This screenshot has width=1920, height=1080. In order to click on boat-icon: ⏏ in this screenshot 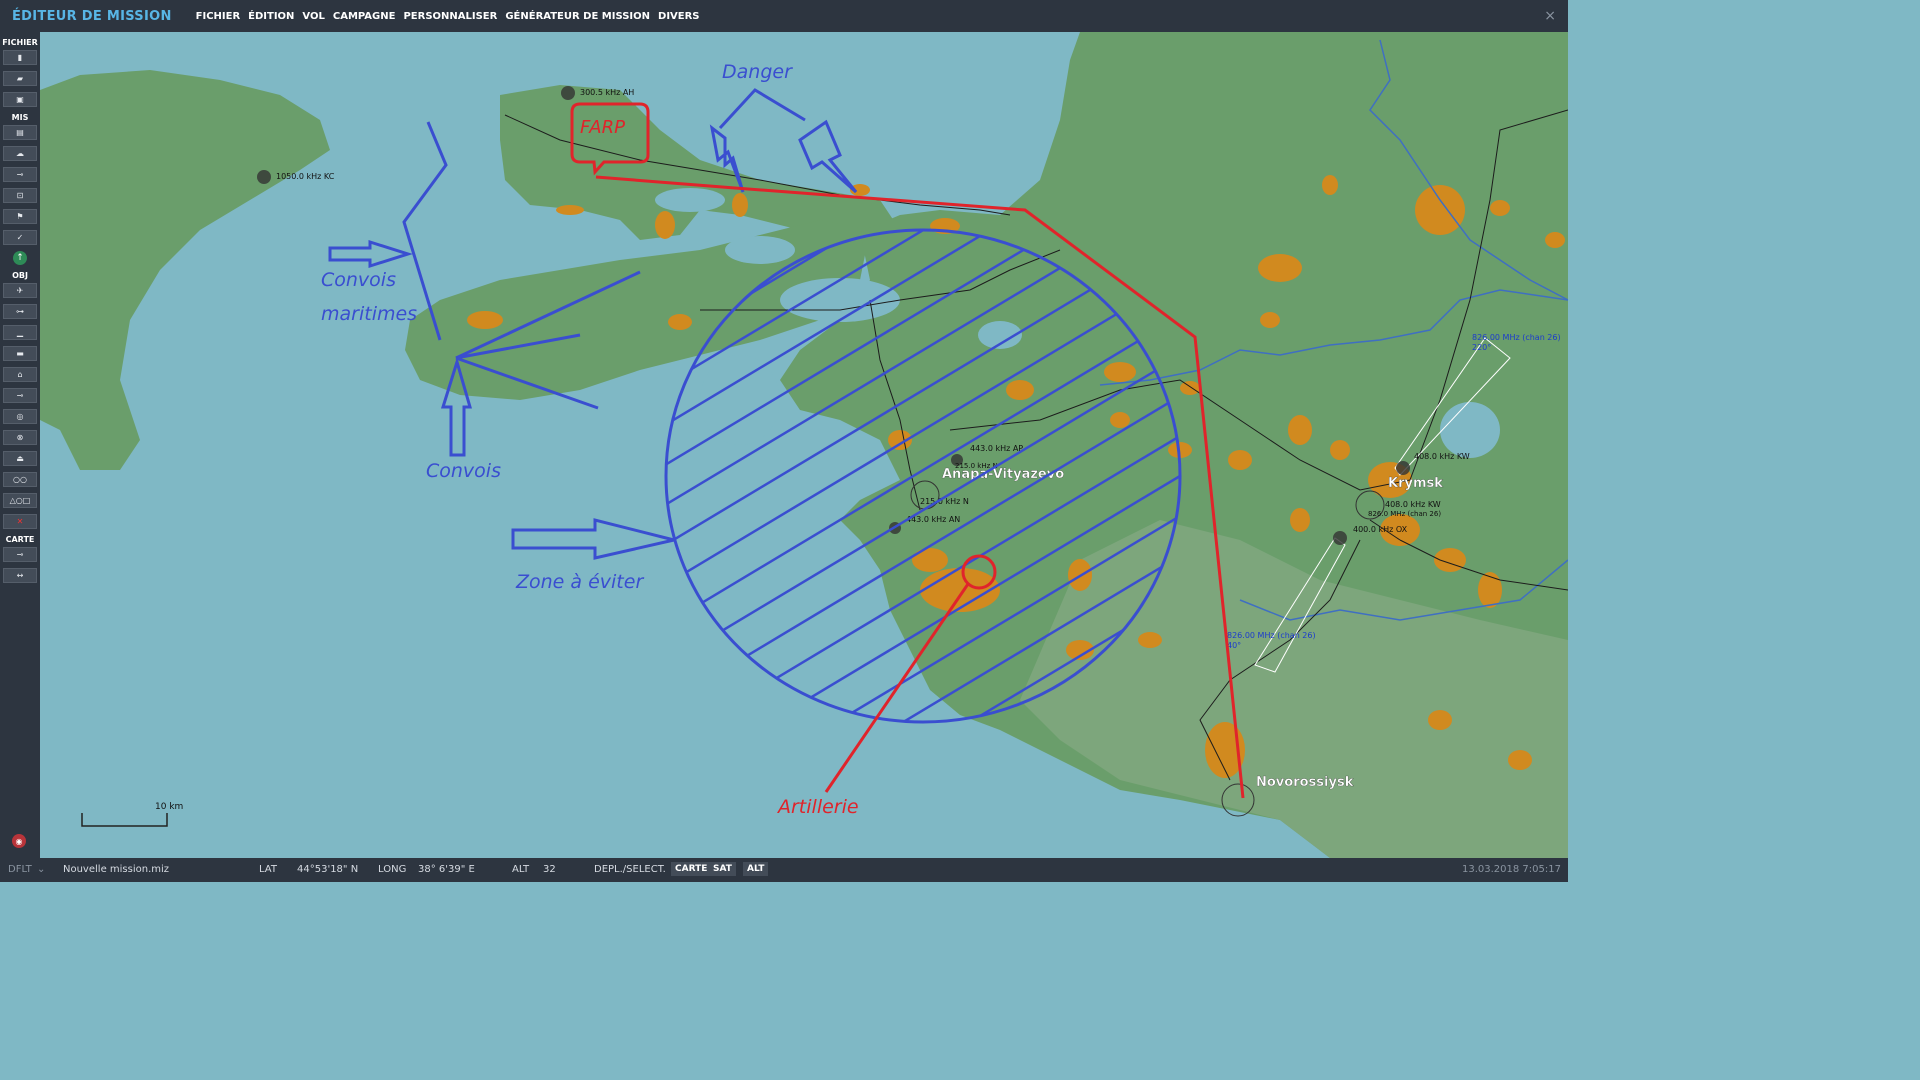, I will do `click(20, 458)`.